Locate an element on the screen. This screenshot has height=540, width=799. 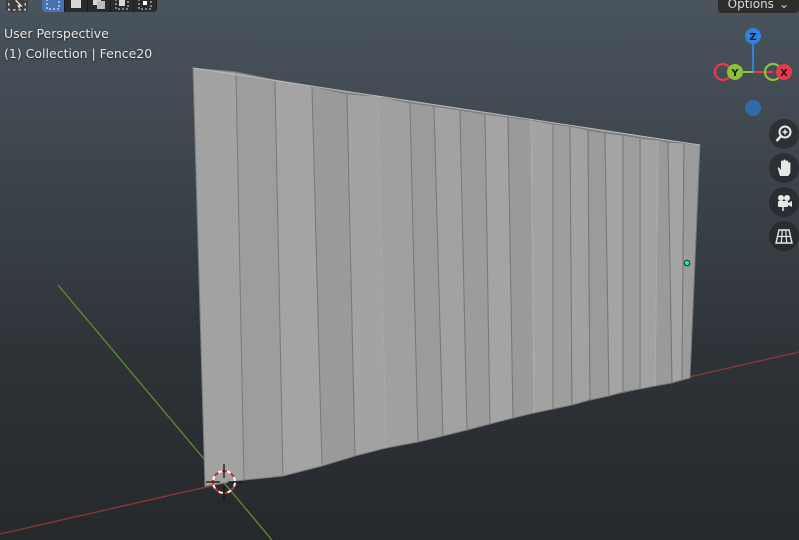
options-dropdown: Options ⌄ is located at coordinates (758, 6).